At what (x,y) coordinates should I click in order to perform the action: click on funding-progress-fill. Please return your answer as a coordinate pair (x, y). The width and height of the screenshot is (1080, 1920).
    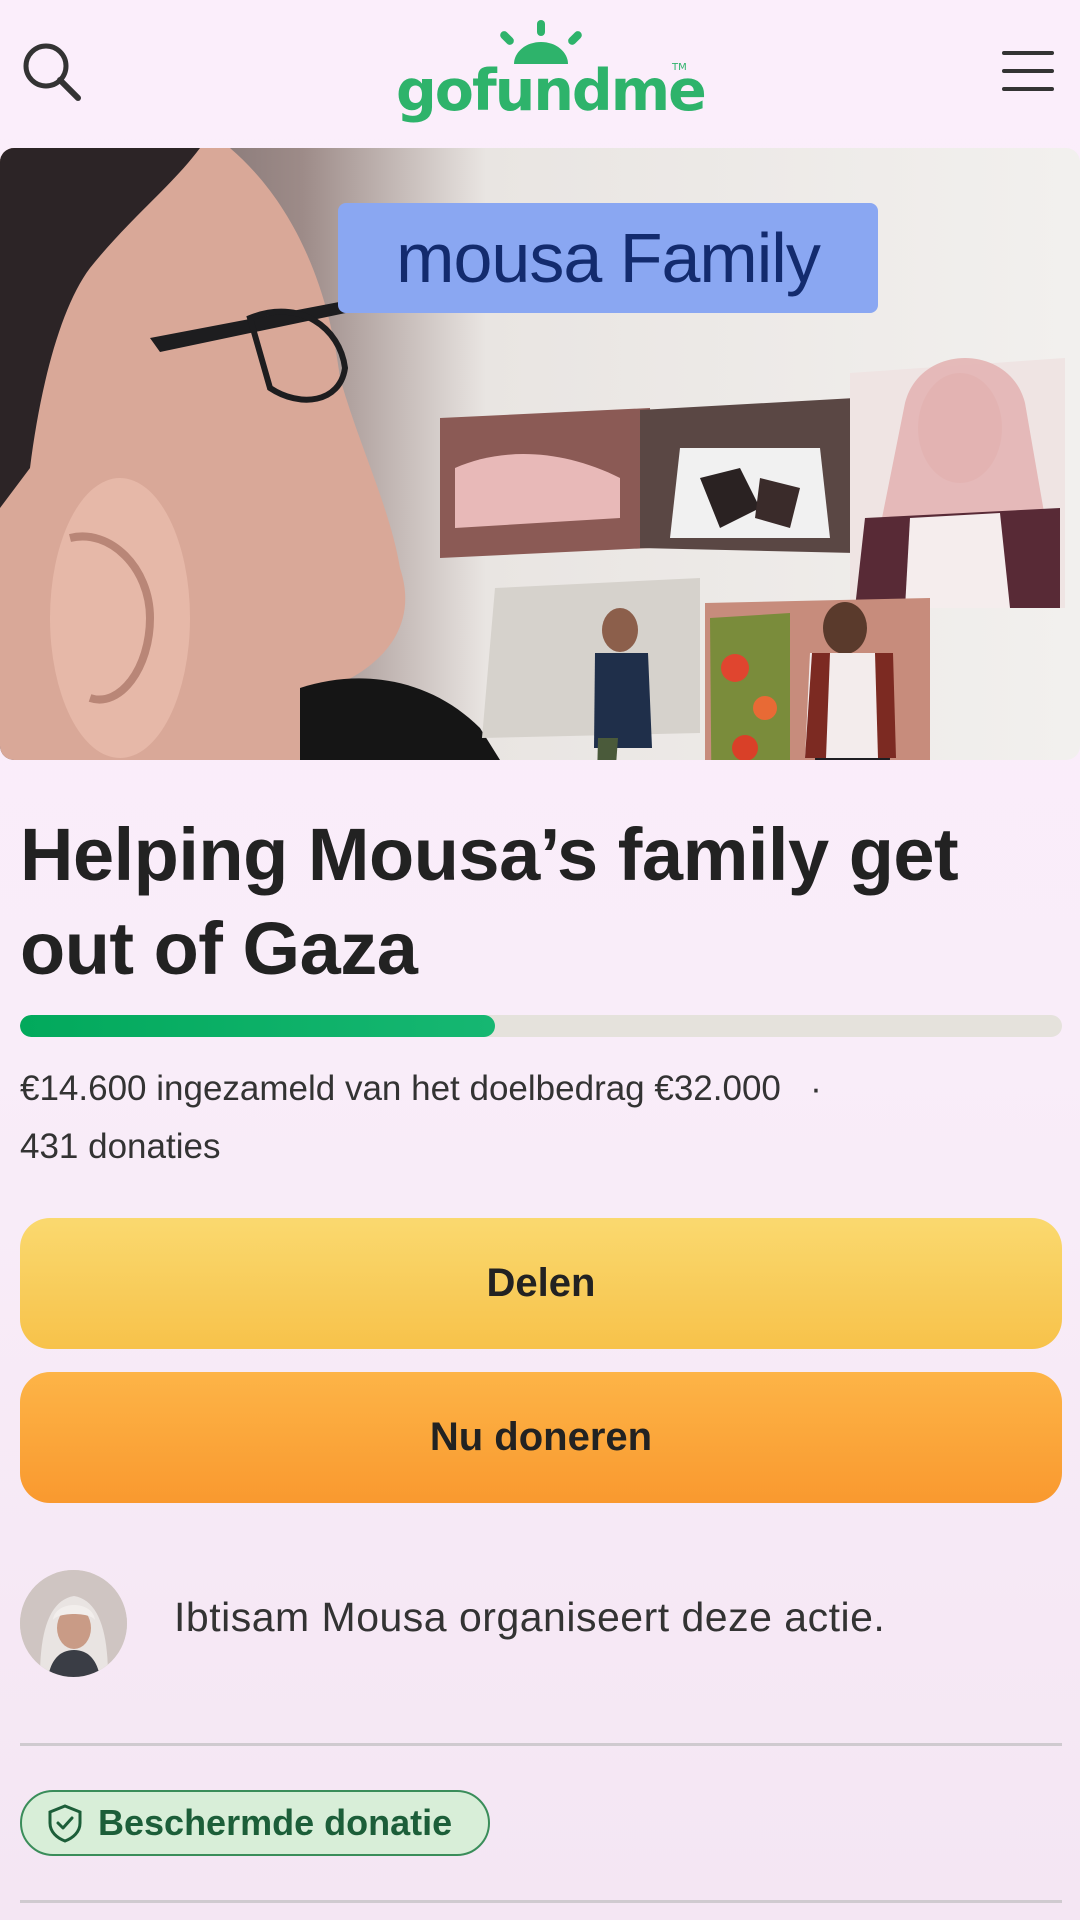
    Looking at the image, I should click on (258, 1026).